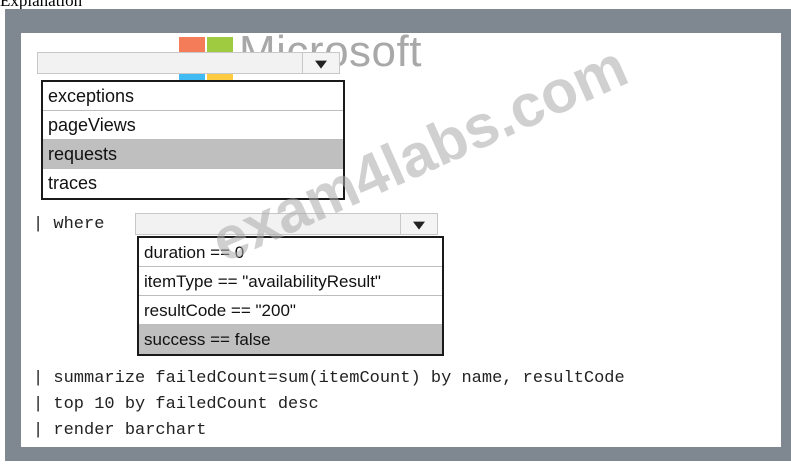 The image size is (791, 464). What do you see at coordinates (290, 310) in the screenshot?
I see `option-resultcode: resultCode == "200"` at bounding box center [290, 310].